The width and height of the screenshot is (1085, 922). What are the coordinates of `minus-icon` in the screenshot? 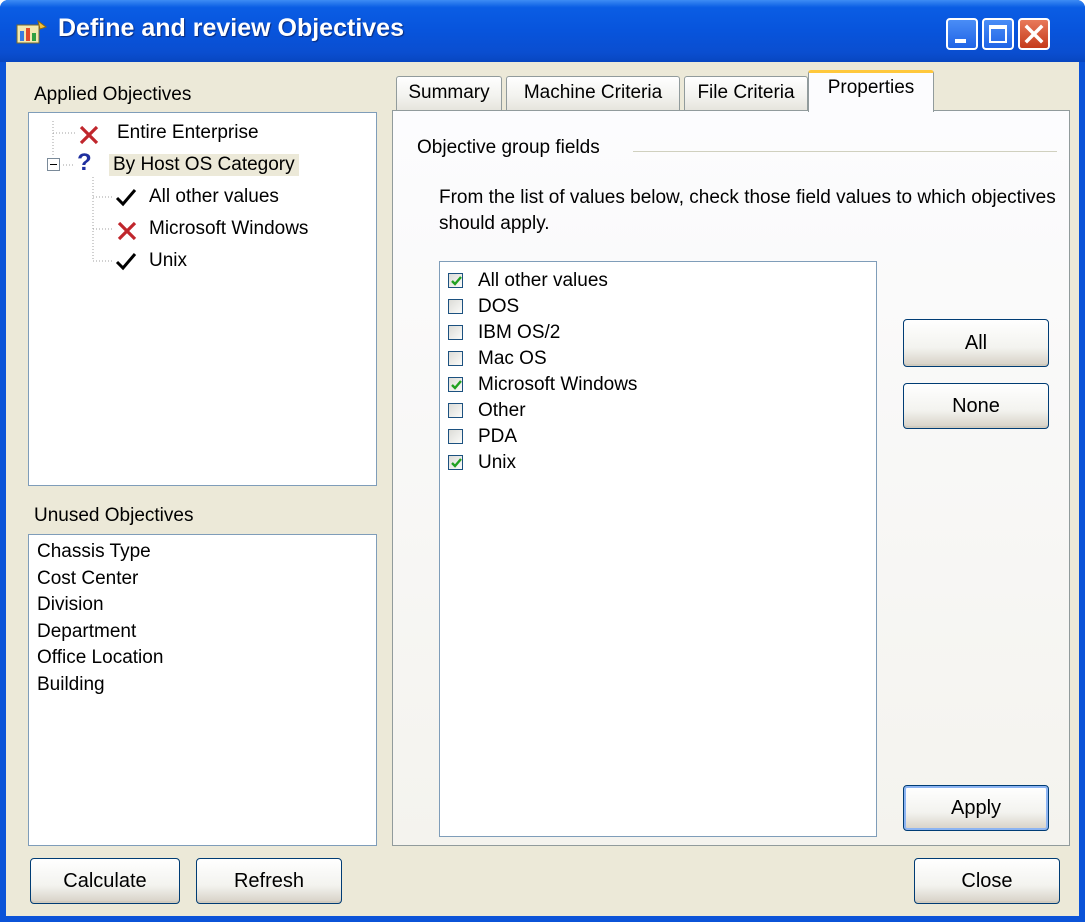 It's located at (53, 164).